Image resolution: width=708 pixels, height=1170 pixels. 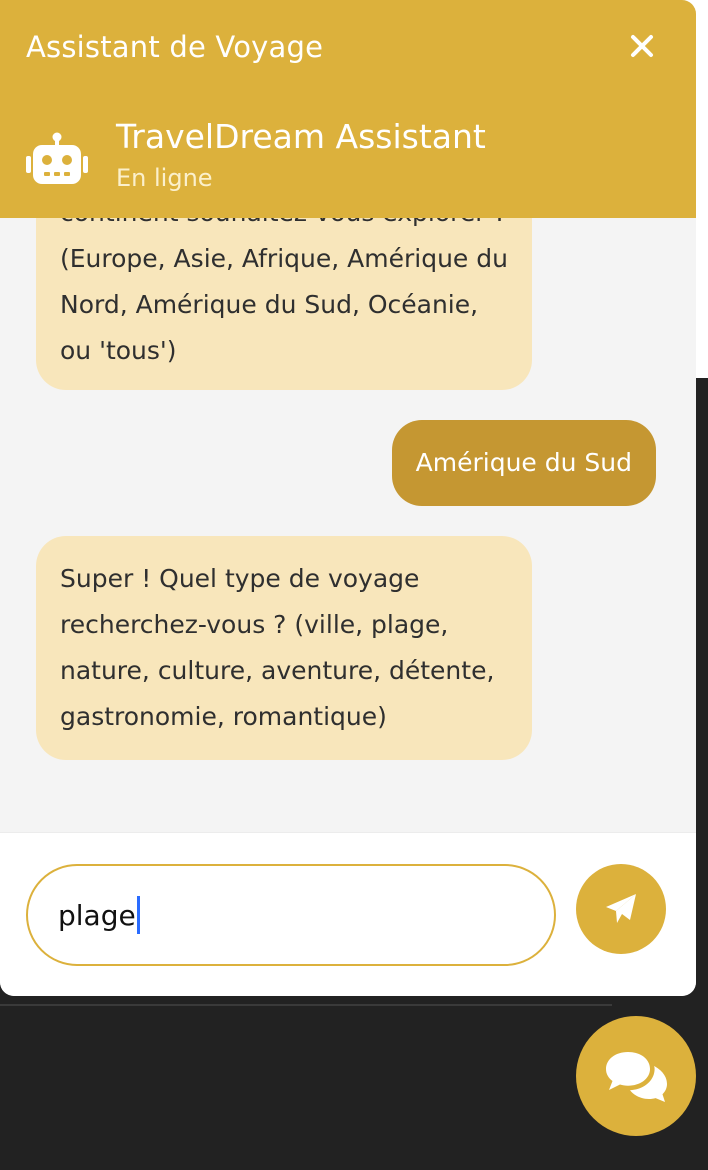 I want to click on bot-name: TravelDream Assistant, so click(x=301, y=136).